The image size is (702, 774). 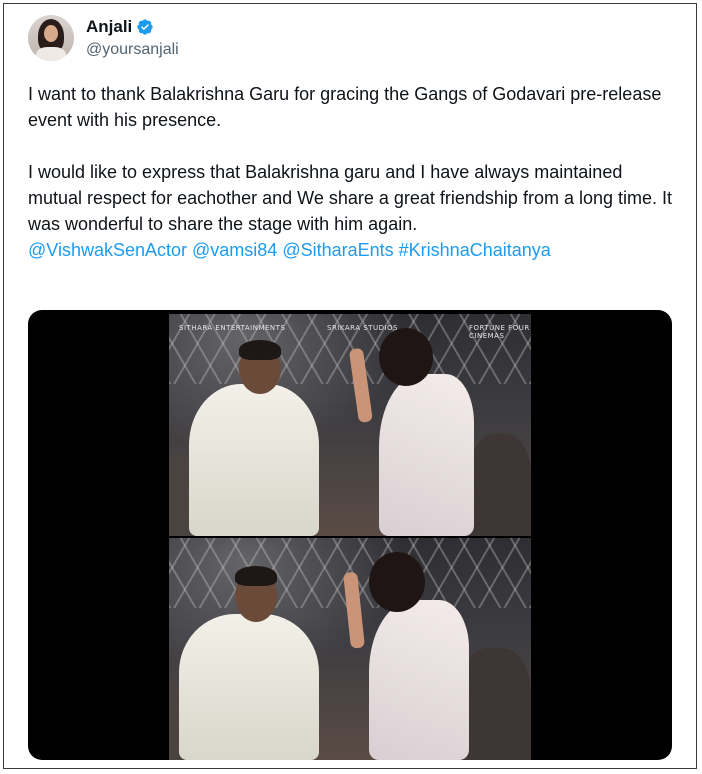 What do you see at coordinates (337, 250) in the screenshot?
I see `mention-link: @SitharaEnts` at bounding box center [337, 250].